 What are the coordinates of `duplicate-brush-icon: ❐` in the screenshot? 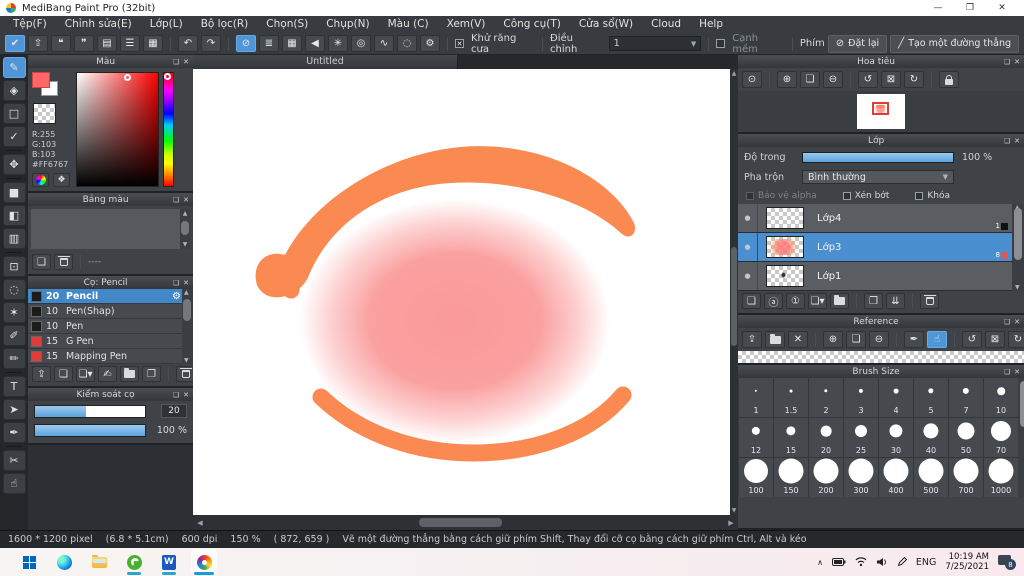 It's located at (151, 374).